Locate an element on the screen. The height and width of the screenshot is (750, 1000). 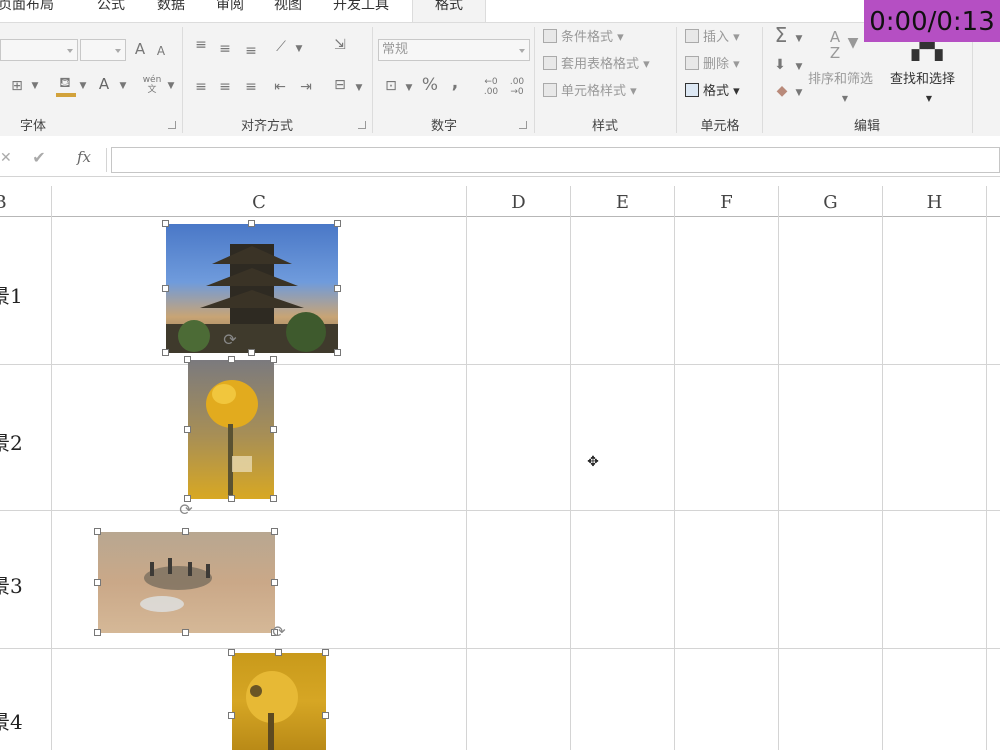
number-format-combo: 常规 is located at coordinates (454, 50).